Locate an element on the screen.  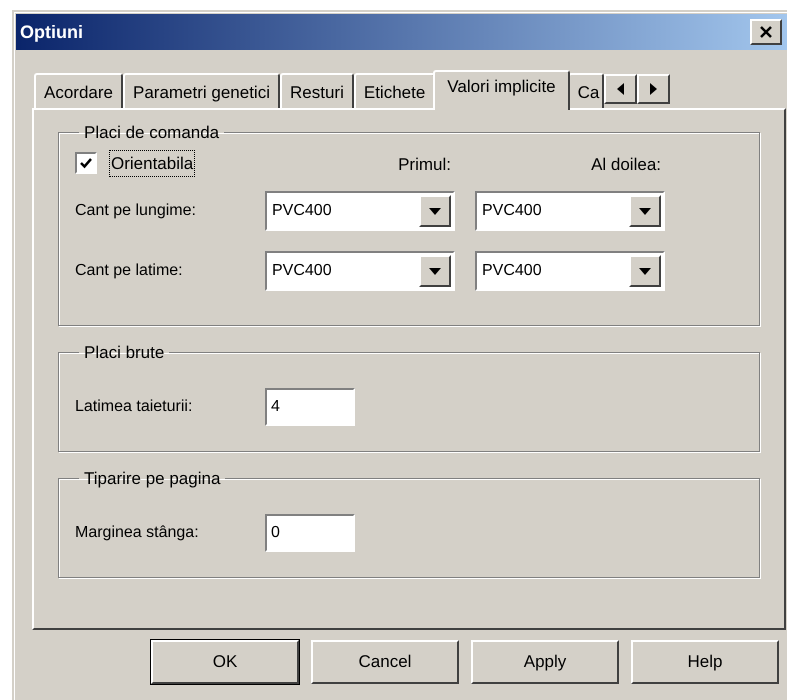
tab: Resturi is located at coordinates (317, 90).